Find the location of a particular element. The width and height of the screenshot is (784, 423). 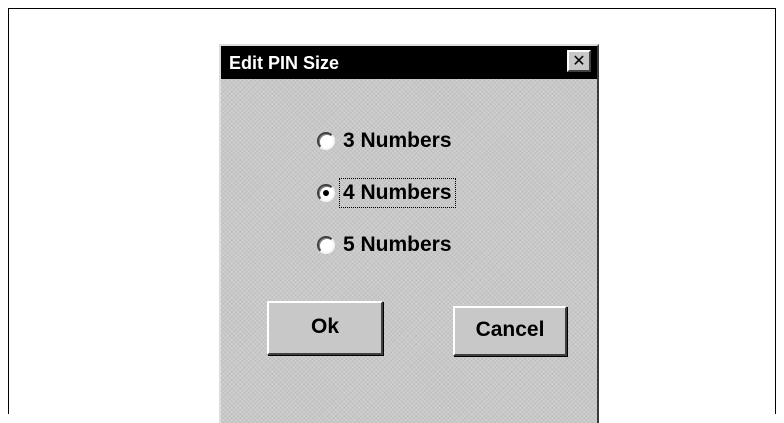

radio-label-5-numbers: 5 Numbers is located at coordinates (397, 244).